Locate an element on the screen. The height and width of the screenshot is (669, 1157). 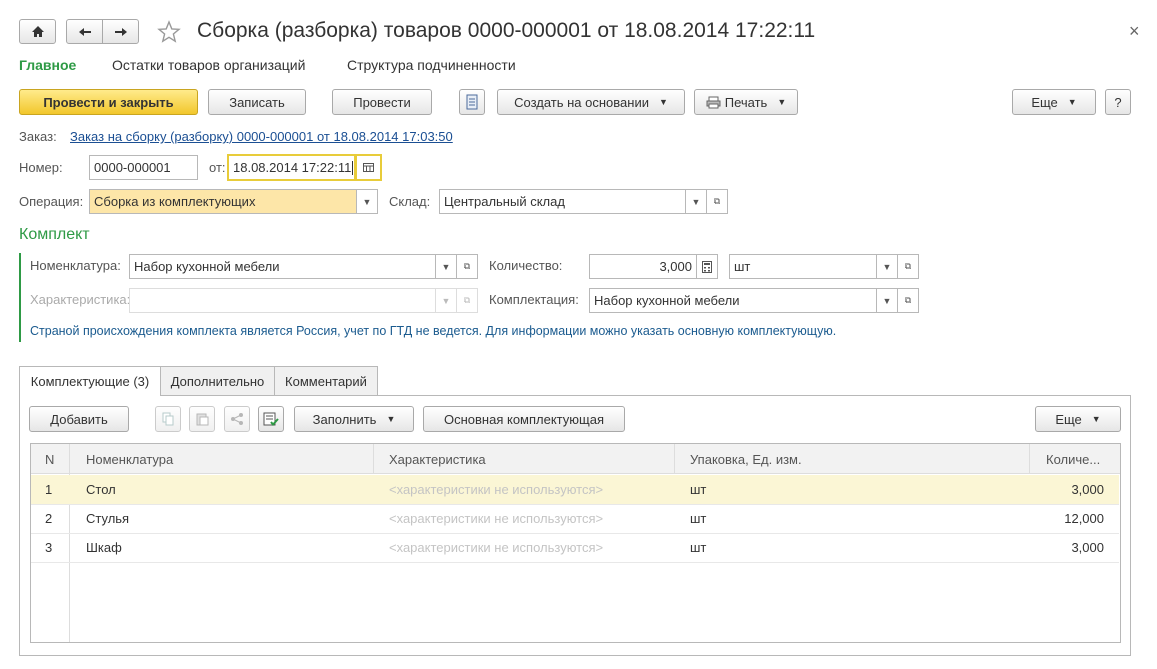
home-button is located at coordinates (37, 31).